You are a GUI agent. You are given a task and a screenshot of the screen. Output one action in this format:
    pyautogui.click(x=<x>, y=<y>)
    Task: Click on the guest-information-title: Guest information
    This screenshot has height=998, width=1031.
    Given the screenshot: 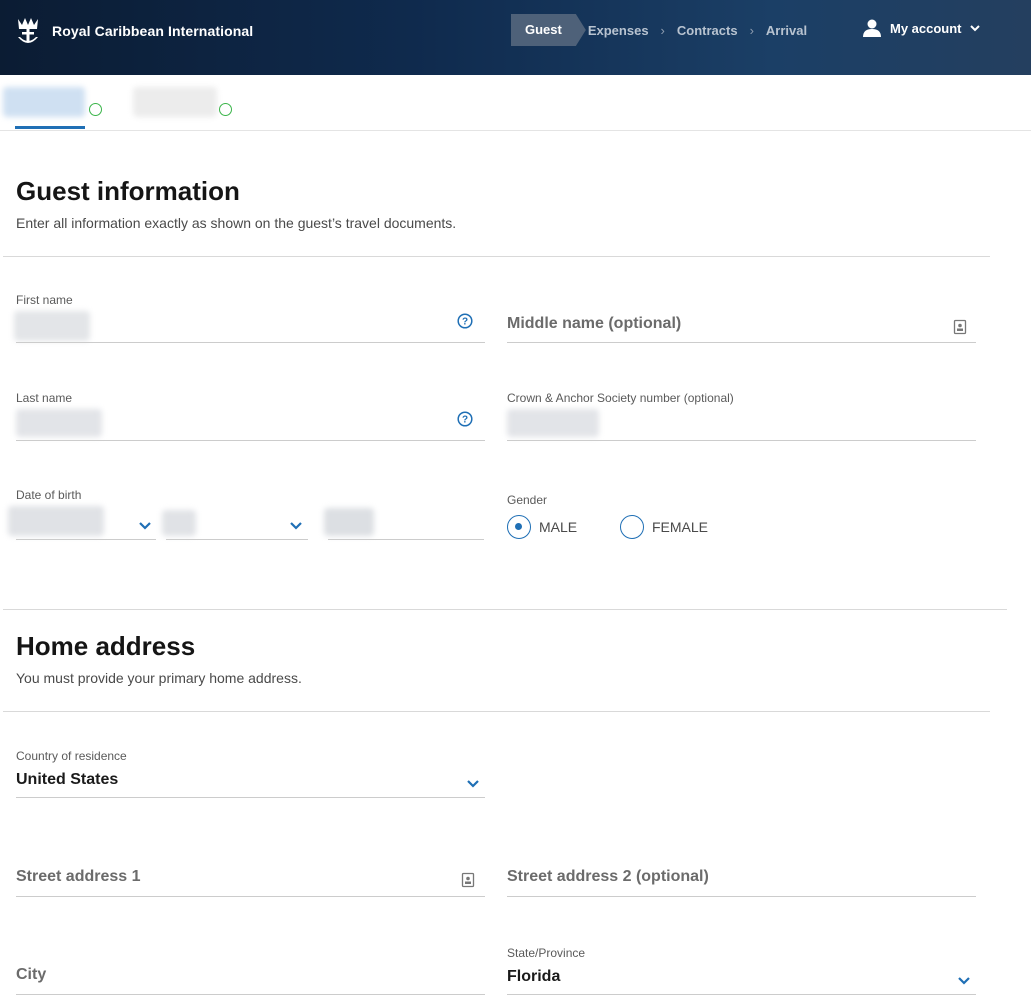 What is the action you would take?
    pyautogui.click(x=128, y=191)
    